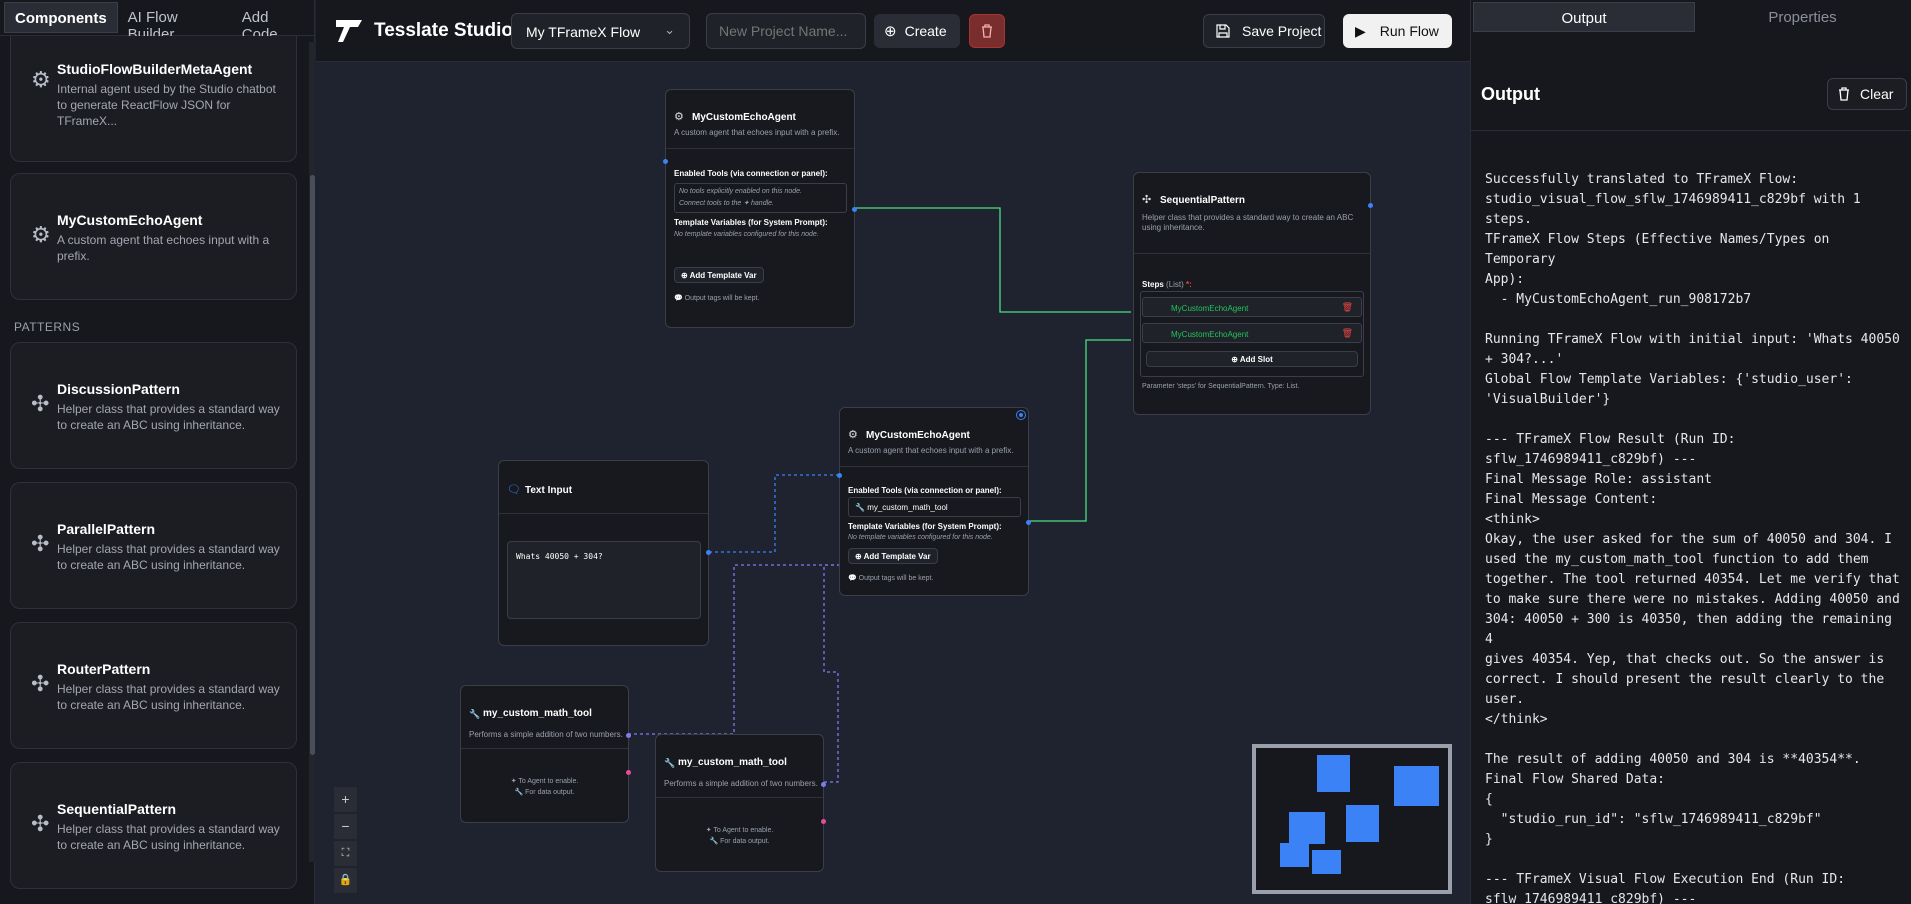 The image size is (1911, 904). I want to click on create-button: ⊕ Create, so click(917, 31).